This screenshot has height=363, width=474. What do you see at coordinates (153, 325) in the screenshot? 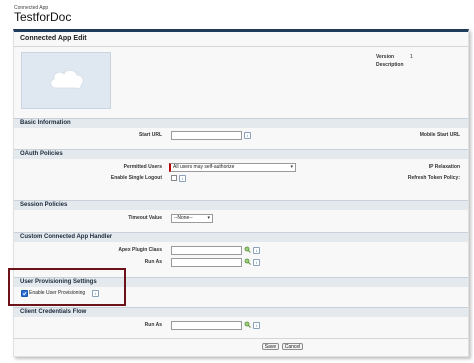
I see `client-run-as-label: Run As` at bounding box center [153, 325].